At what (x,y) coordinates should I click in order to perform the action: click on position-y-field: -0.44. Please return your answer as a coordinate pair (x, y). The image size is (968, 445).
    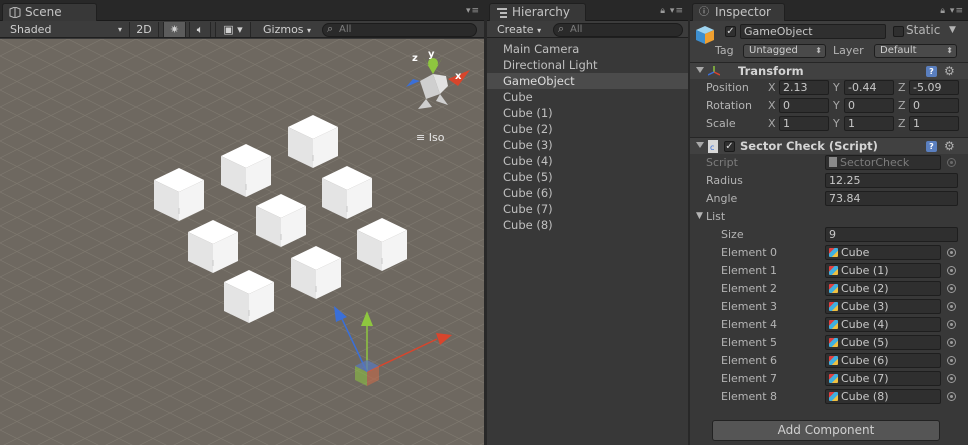
    Looking at the image, I should click on (869, 87).